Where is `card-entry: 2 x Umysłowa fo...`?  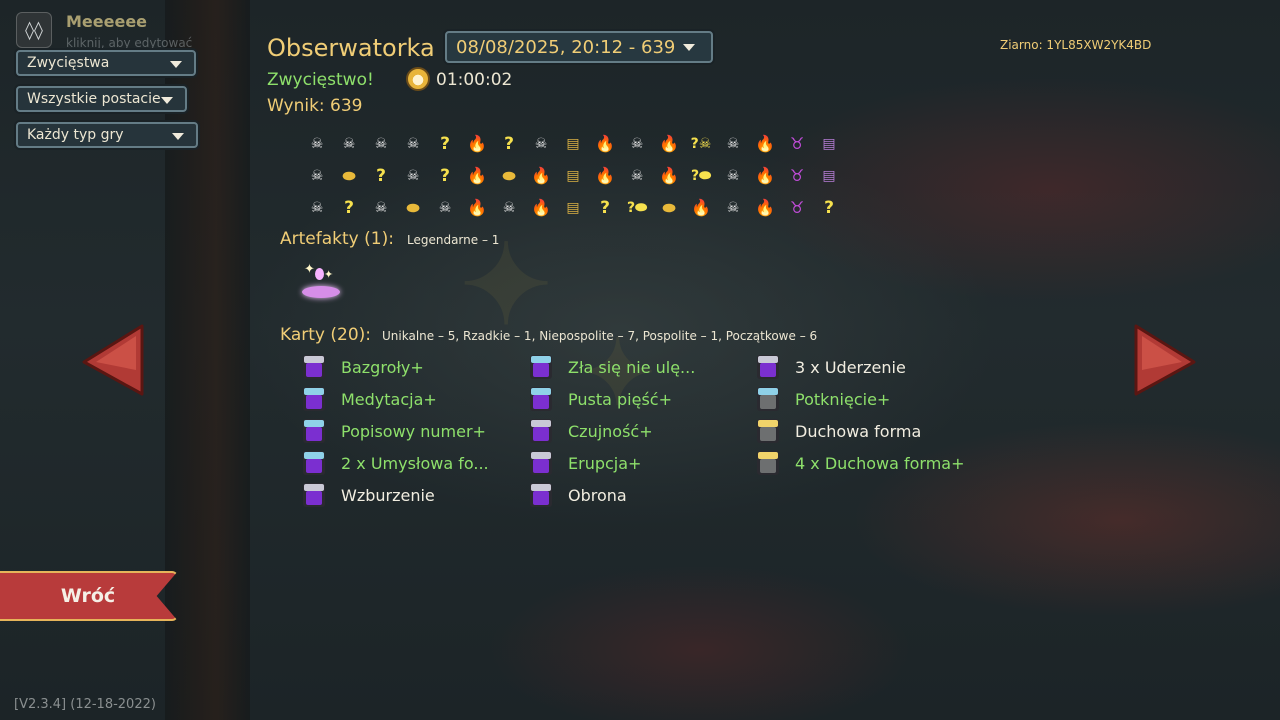
card-entry: 2 x Umysłowa fo... is located at coordinates (396, 463).